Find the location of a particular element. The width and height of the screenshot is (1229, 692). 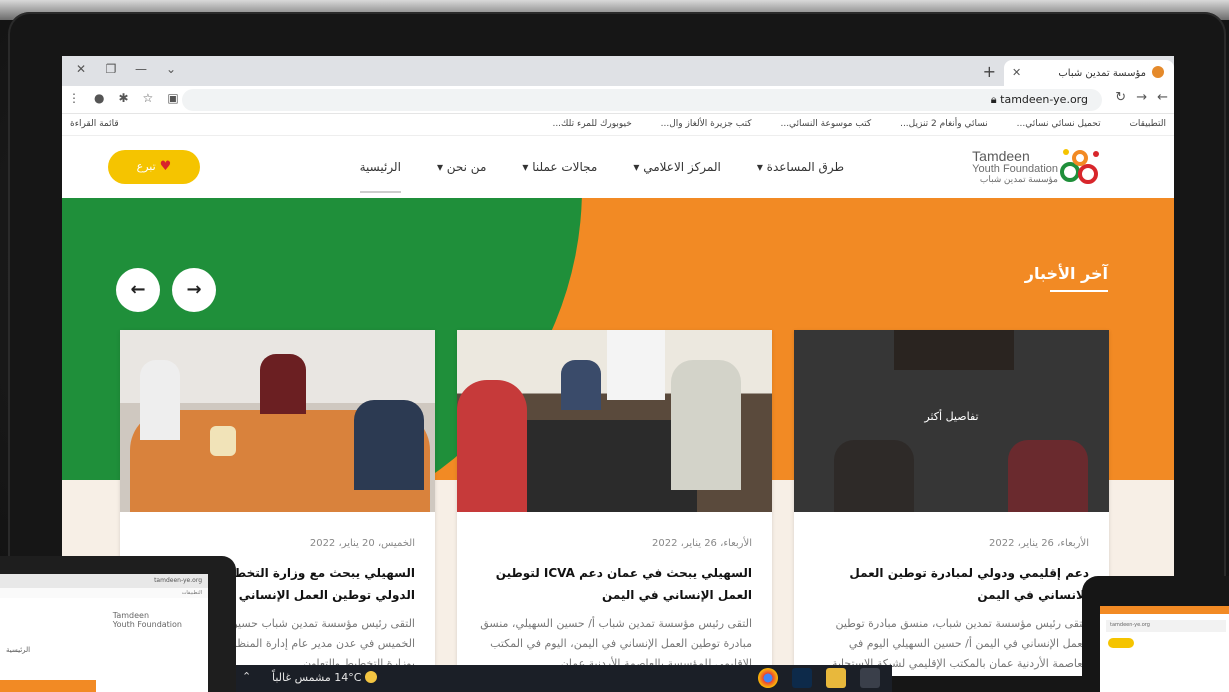

laptop-url-bar: tamdeen-ye.org is located at coordinates (104, 581).